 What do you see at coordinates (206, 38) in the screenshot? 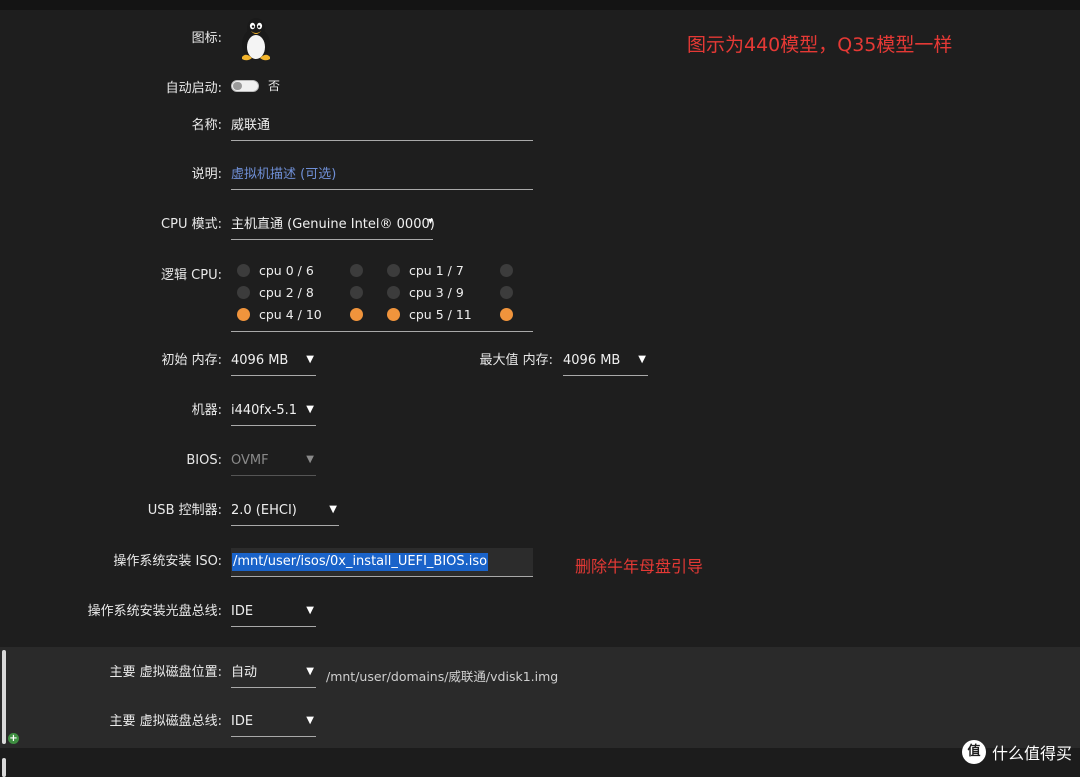
I see `icon-label: 图标:` at bounding box center [206, 38].